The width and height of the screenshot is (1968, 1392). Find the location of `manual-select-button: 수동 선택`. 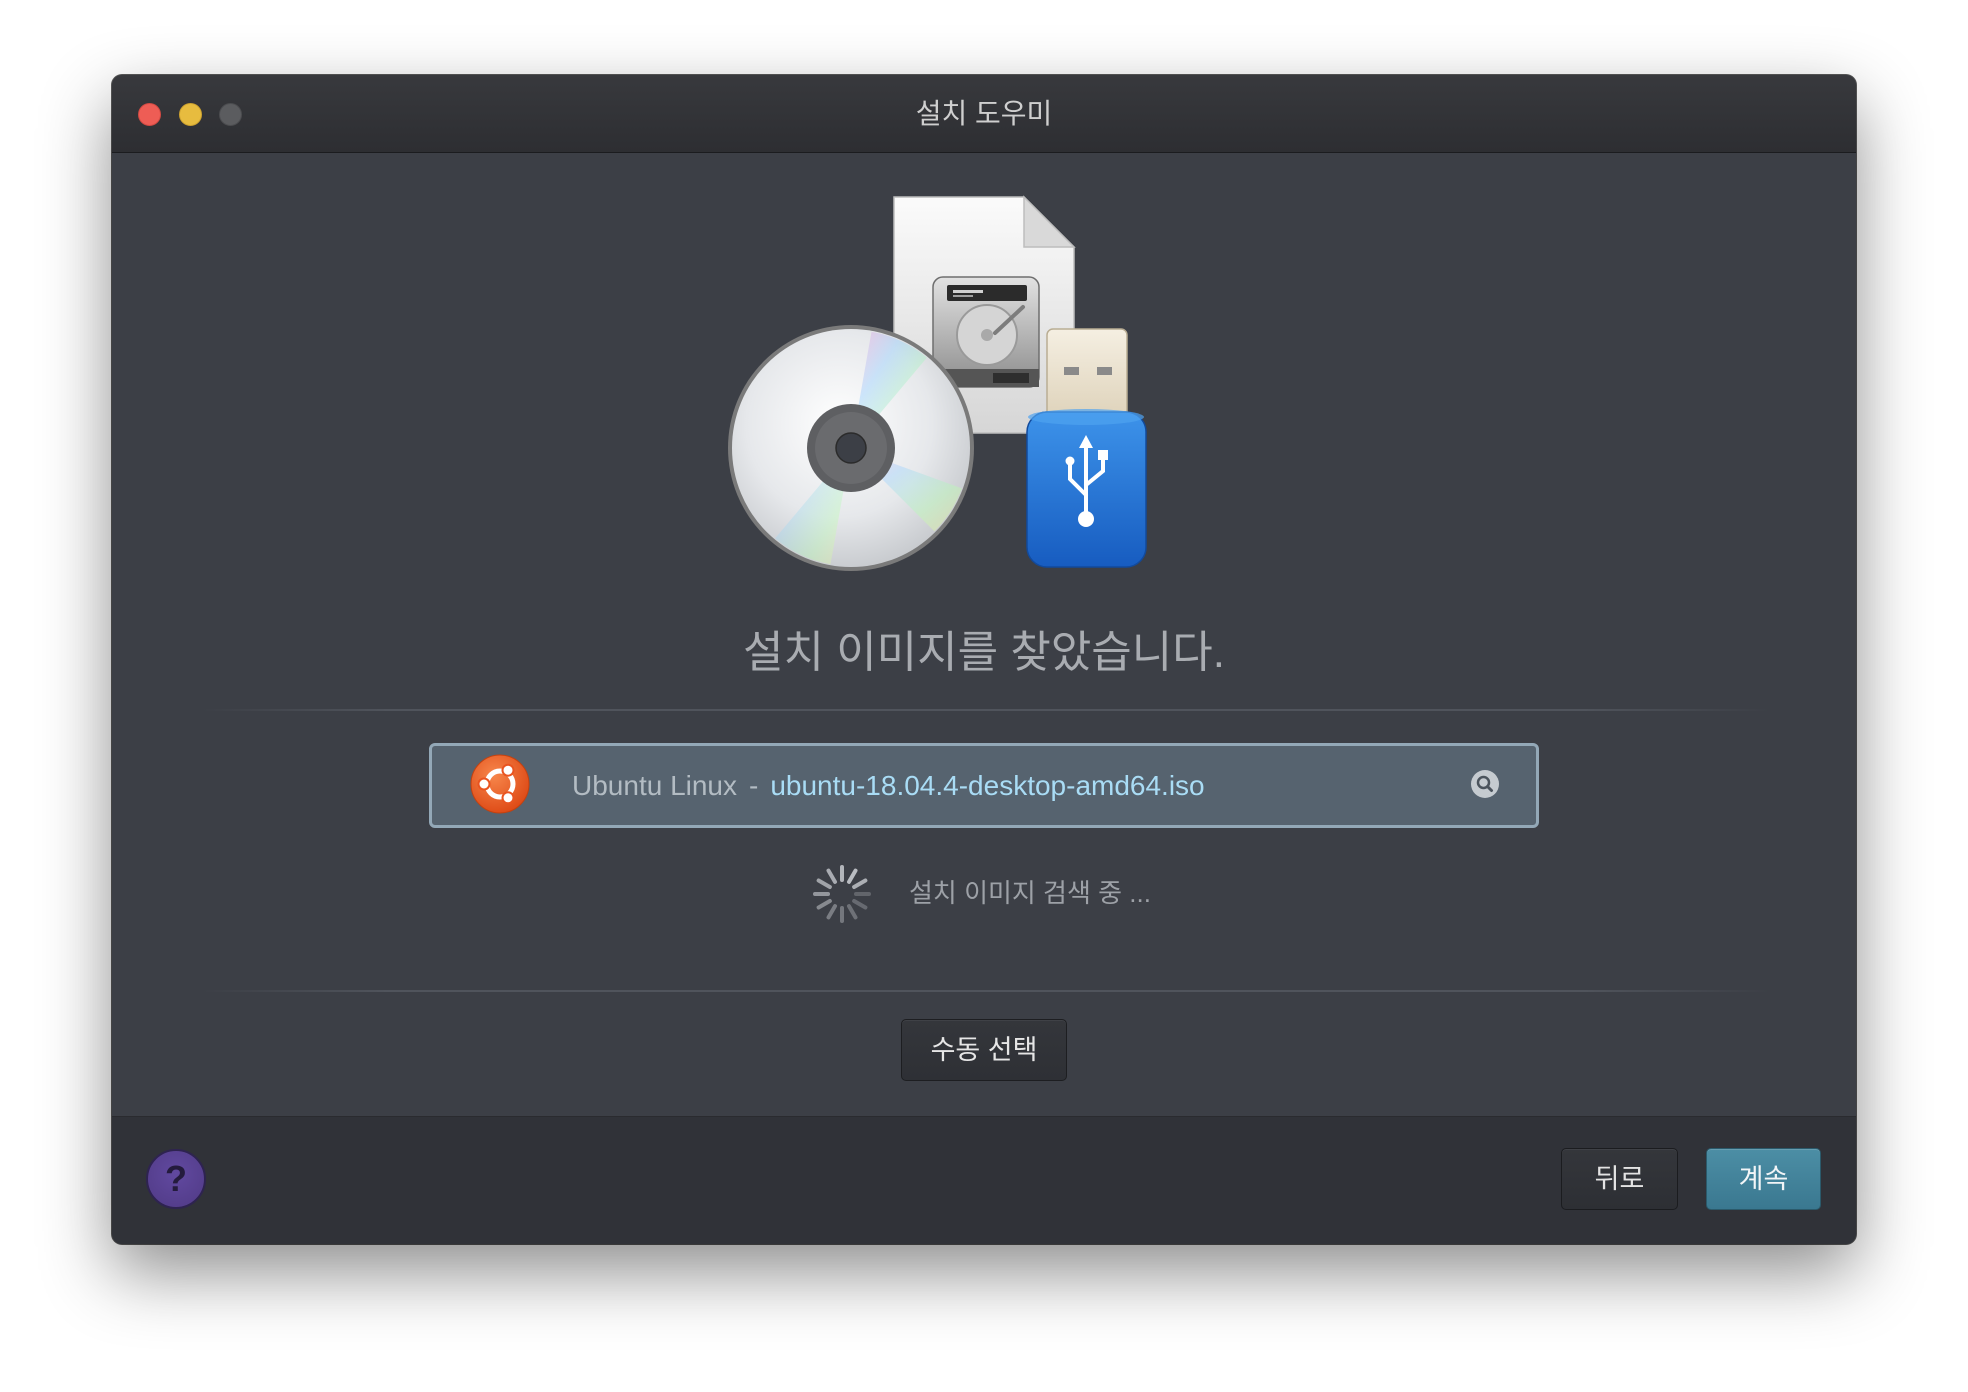

manual-select-button: 수동 선택 is located at coordinates (984, 1050).